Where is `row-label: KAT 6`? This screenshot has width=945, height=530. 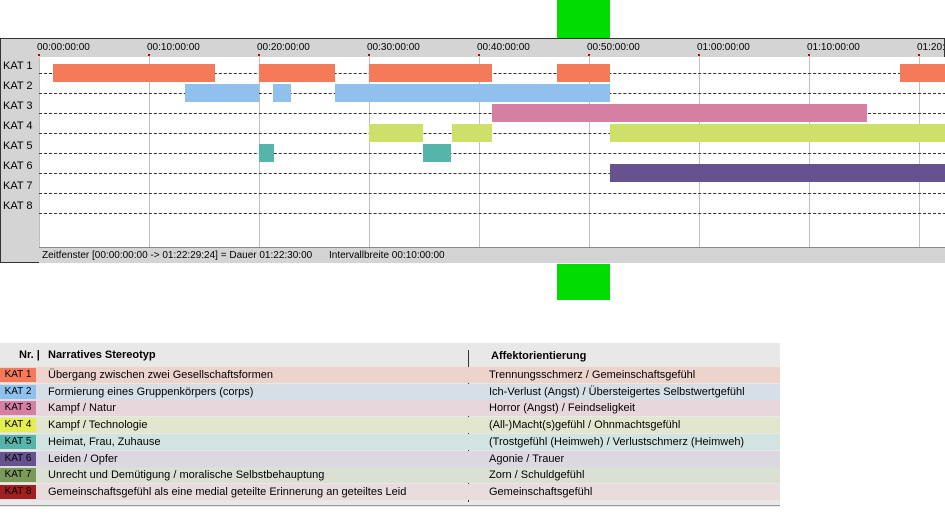 row-label: KAT 6 is located at coordinates (18, 166).